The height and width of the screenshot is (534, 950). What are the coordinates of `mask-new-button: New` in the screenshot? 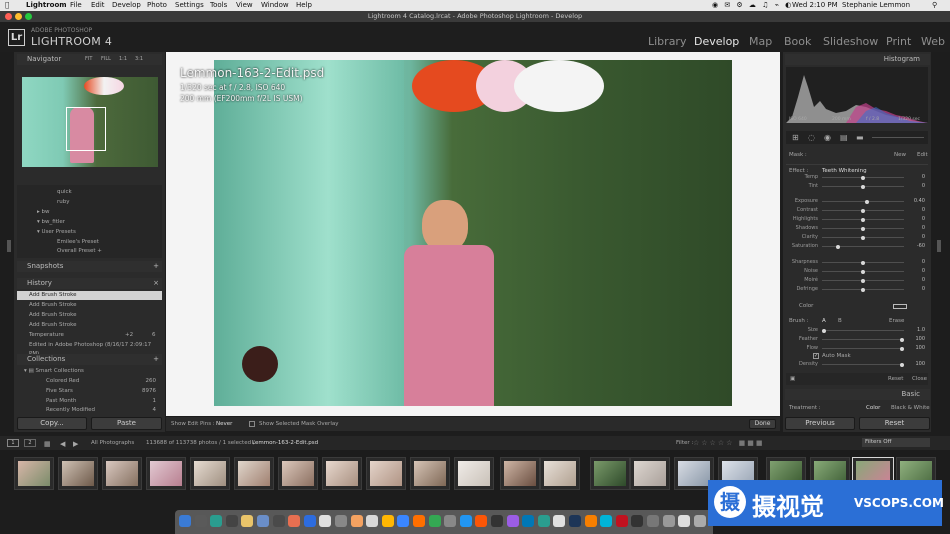 It's located at (900, 155).